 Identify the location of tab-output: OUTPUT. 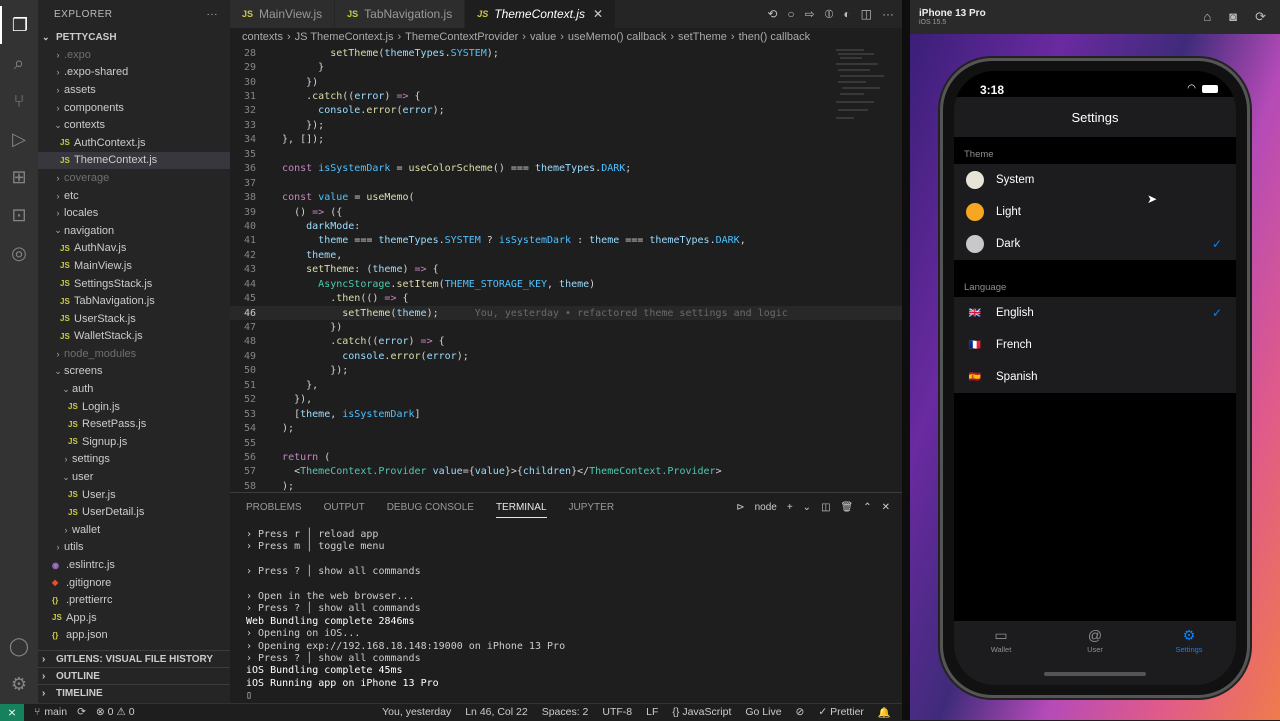
(344, 507).